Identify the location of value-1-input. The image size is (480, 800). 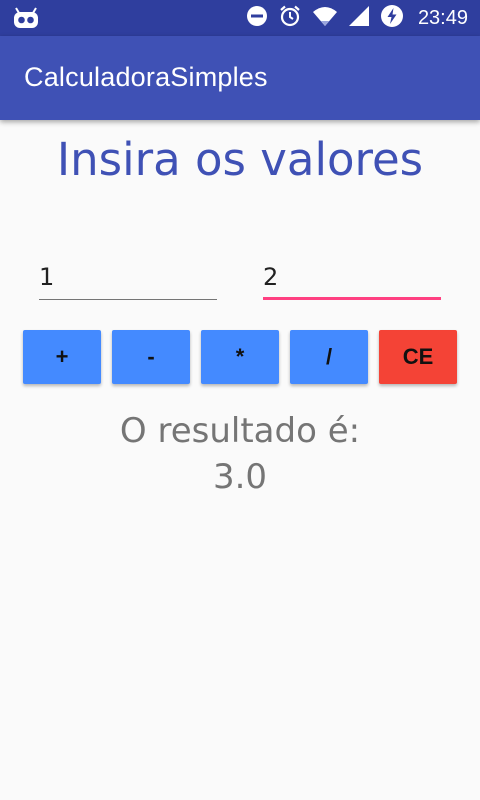
(128, 277).